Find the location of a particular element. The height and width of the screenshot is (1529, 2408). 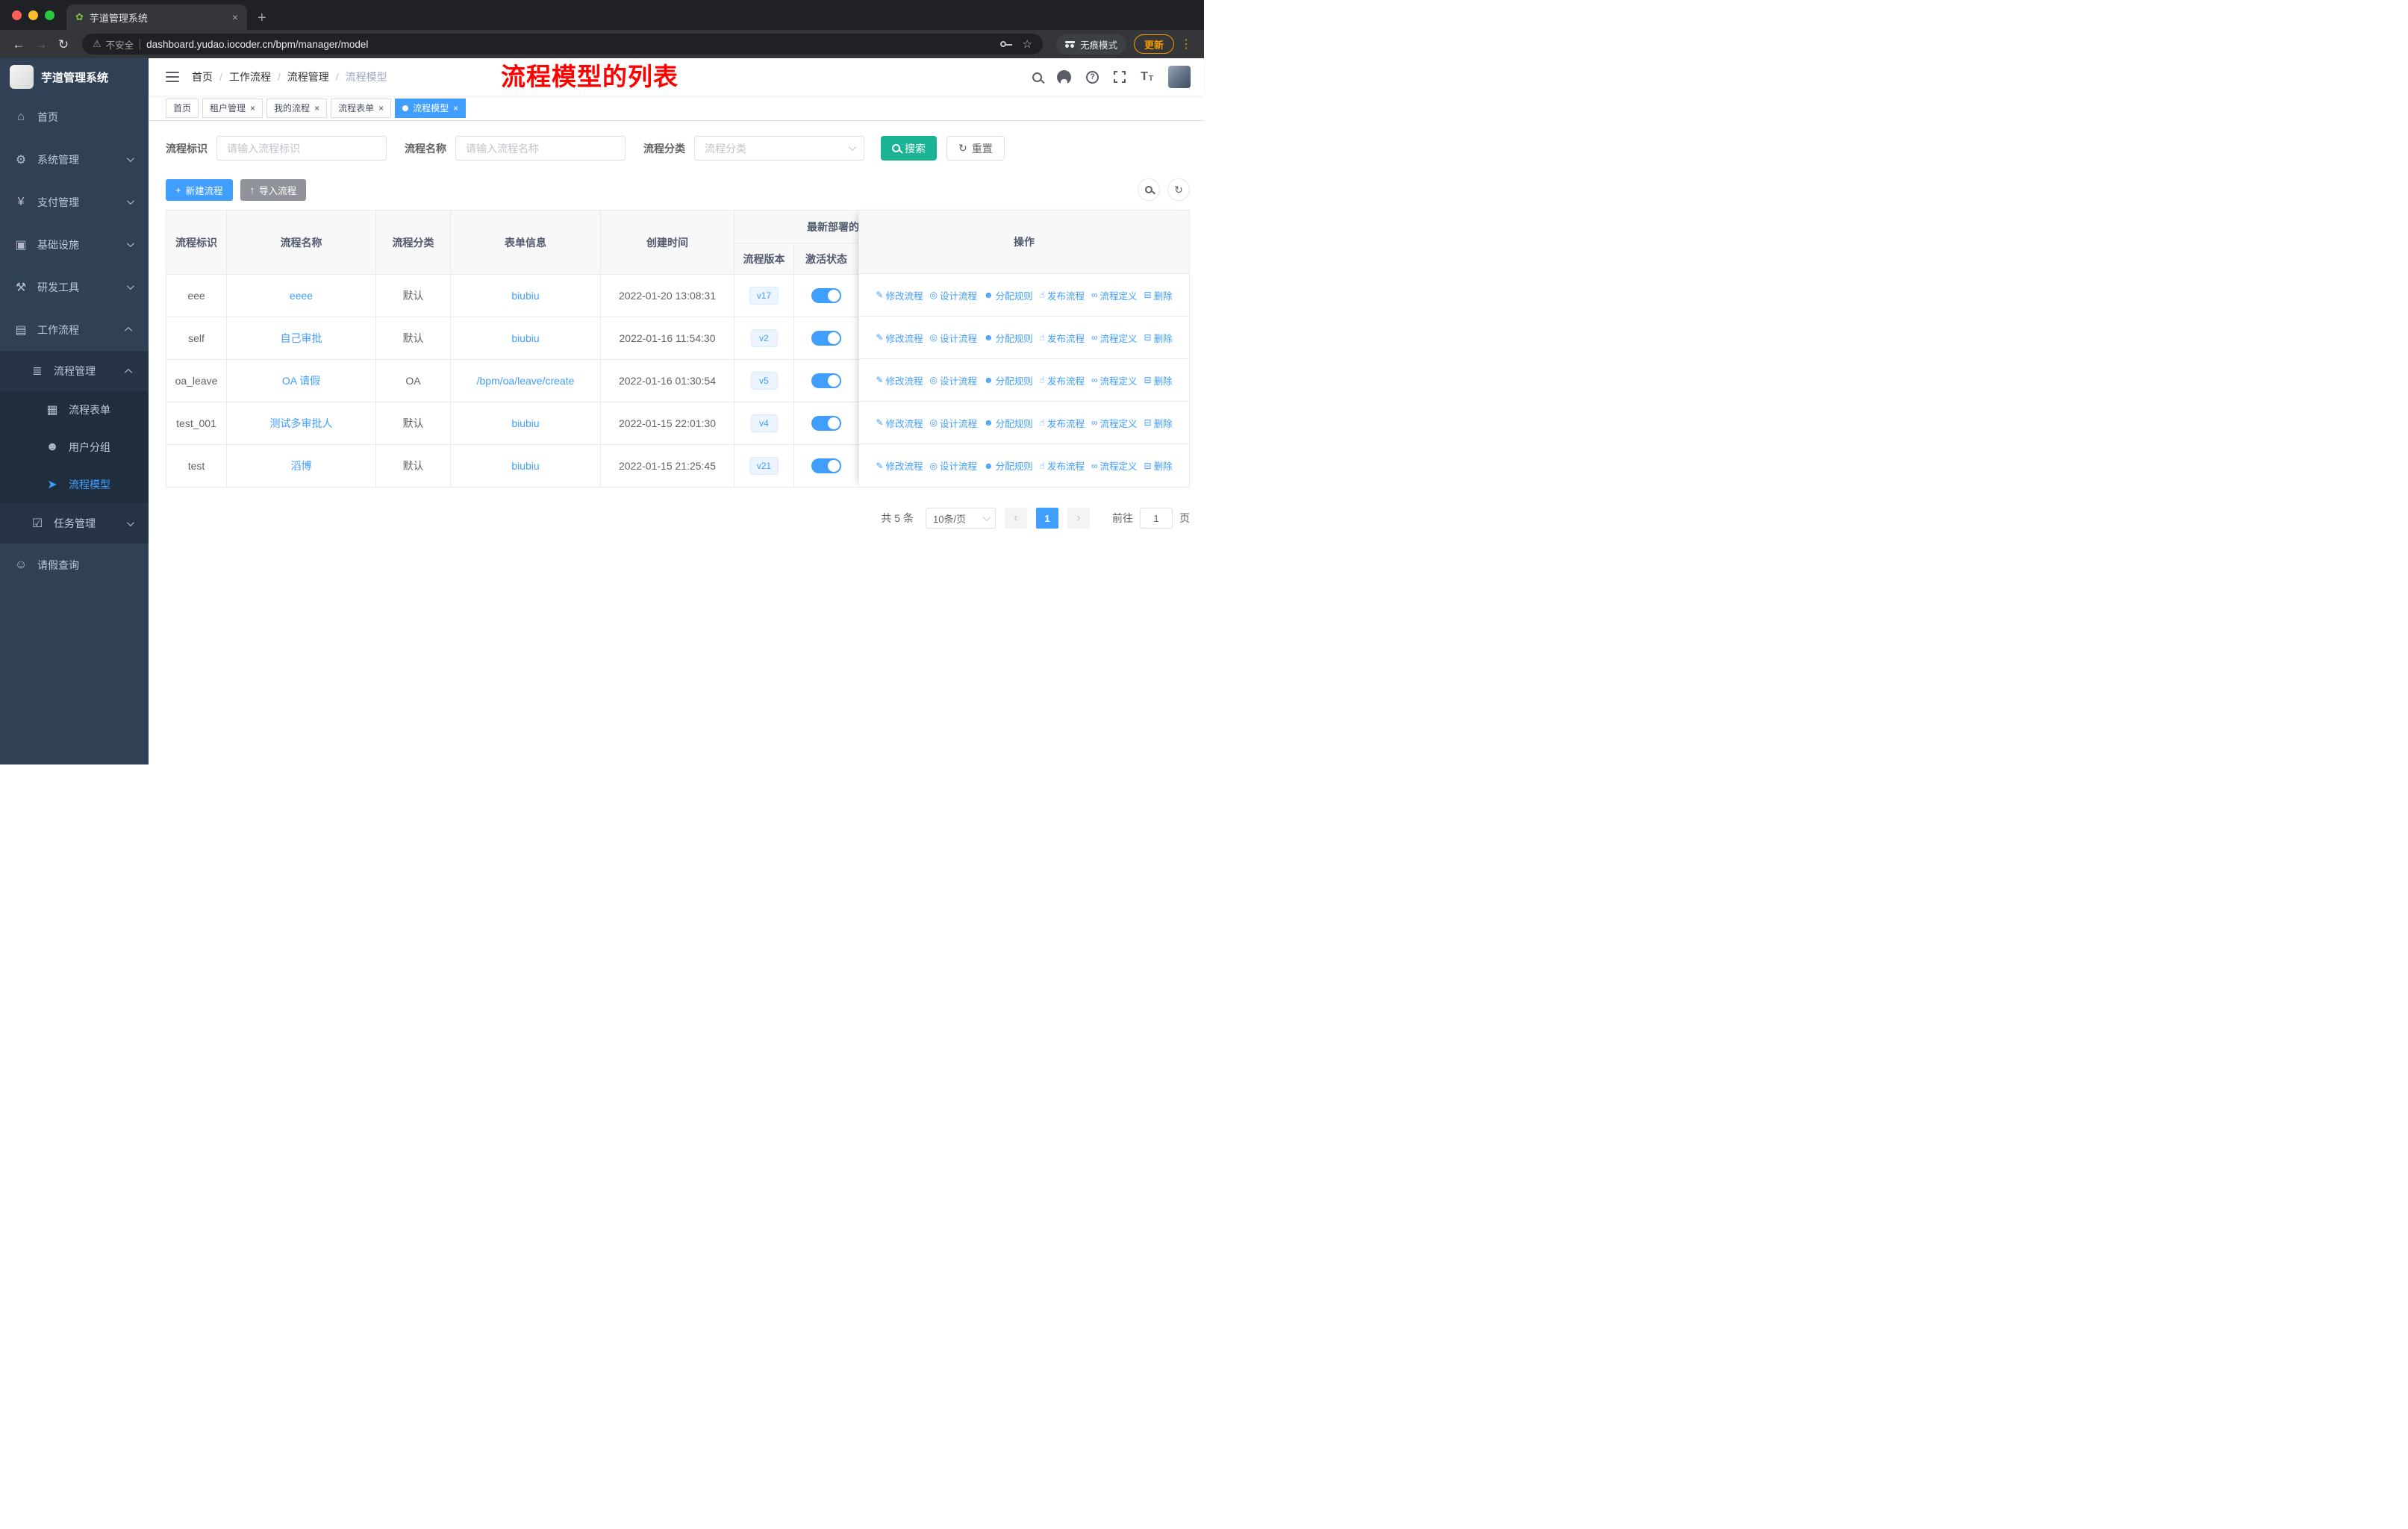

sidebar-item-user-group: ☻ 用户分组 is located at coordinates (74, 447).